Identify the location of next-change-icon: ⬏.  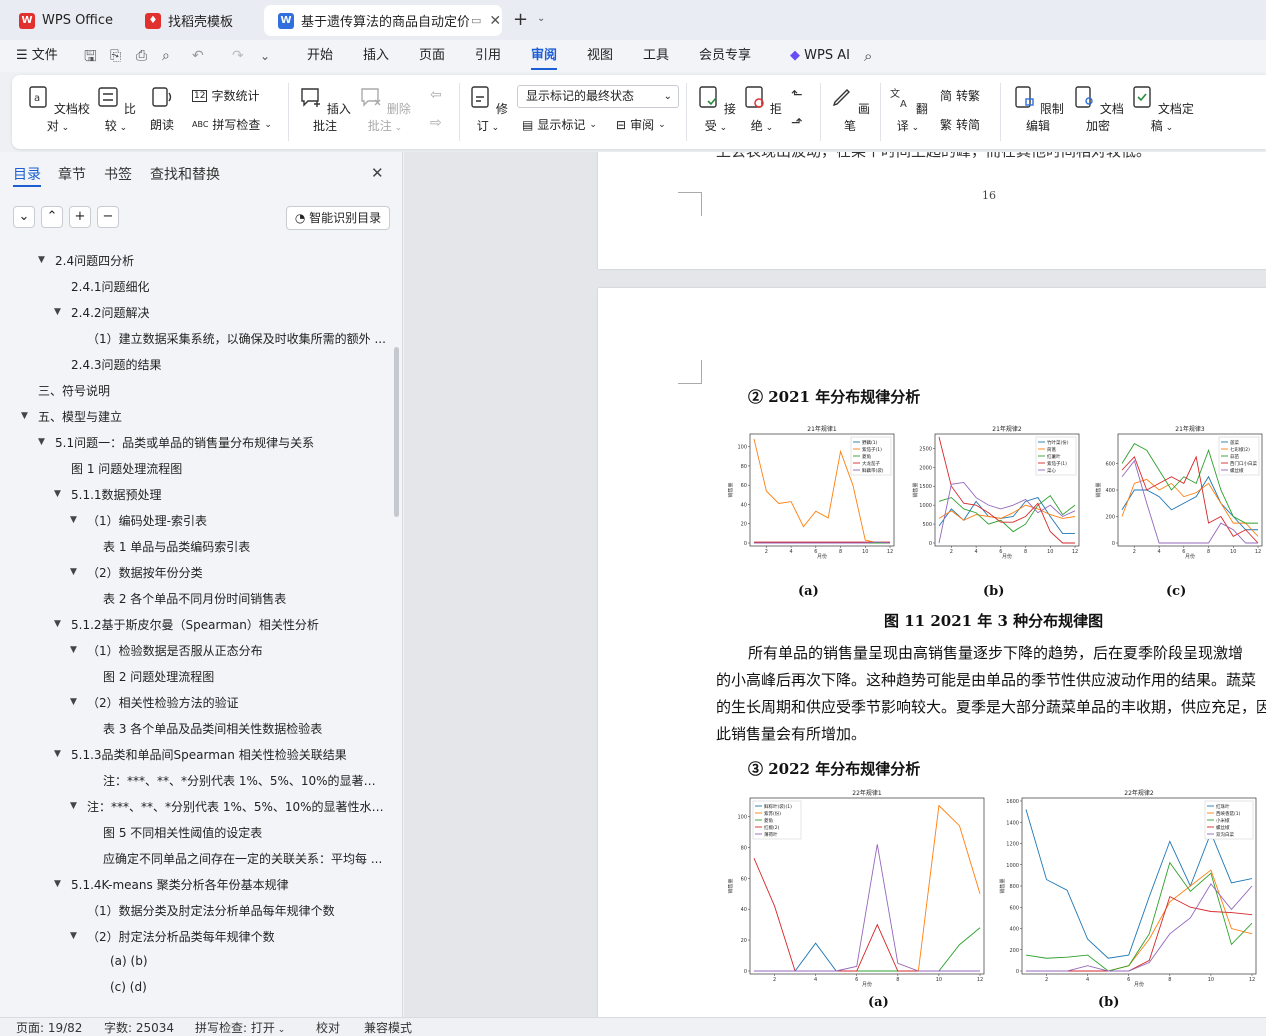
(797, 123).